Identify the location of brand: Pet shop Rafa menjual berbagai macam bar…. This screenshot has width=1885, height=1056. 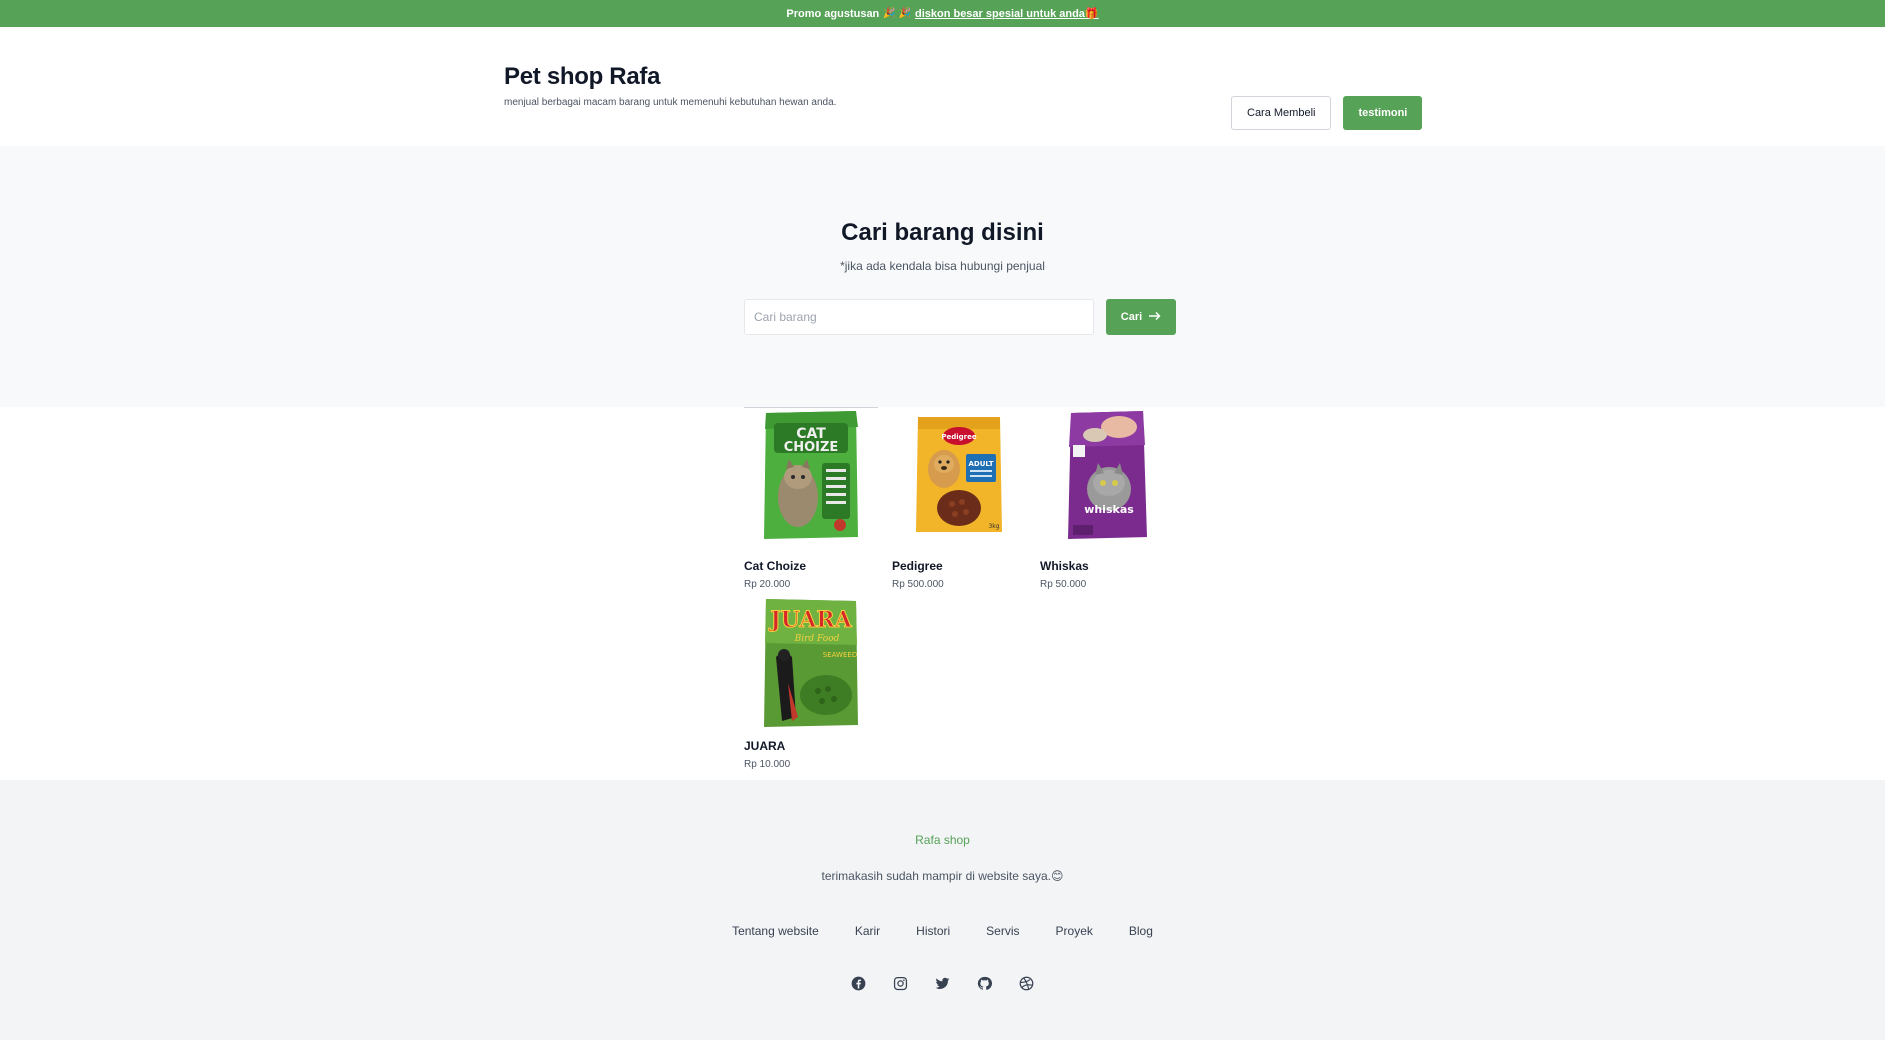
(670, 85).